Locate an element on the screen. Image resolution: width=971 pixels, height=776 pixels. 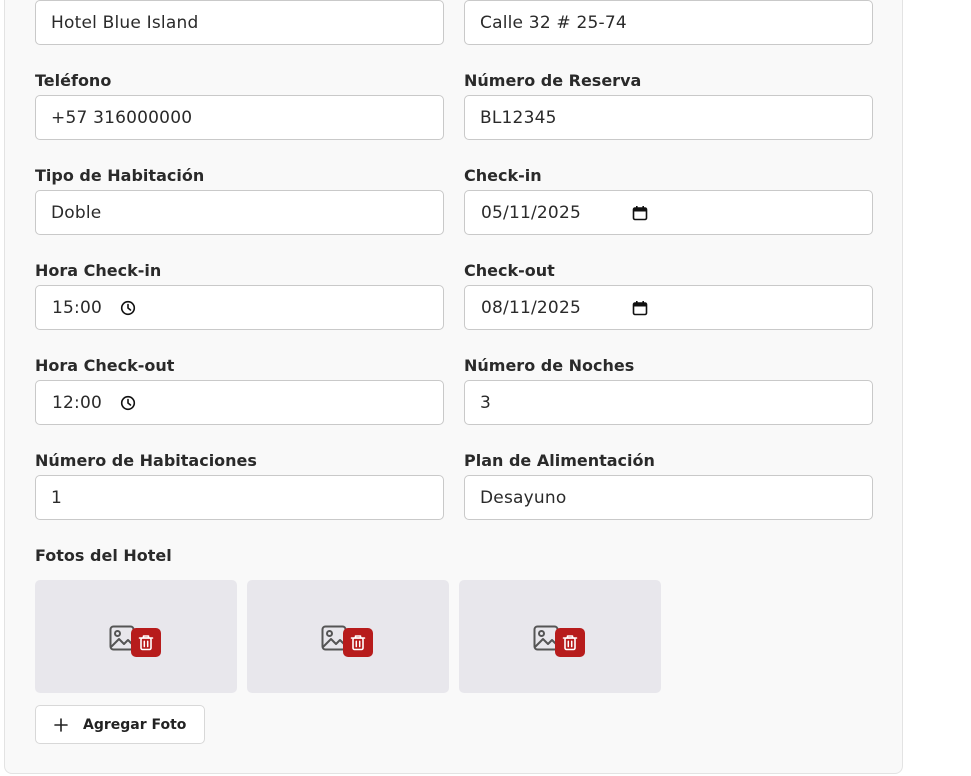
hotel-name-value: Hotel Blue Island is located at coordinates (125, 22).